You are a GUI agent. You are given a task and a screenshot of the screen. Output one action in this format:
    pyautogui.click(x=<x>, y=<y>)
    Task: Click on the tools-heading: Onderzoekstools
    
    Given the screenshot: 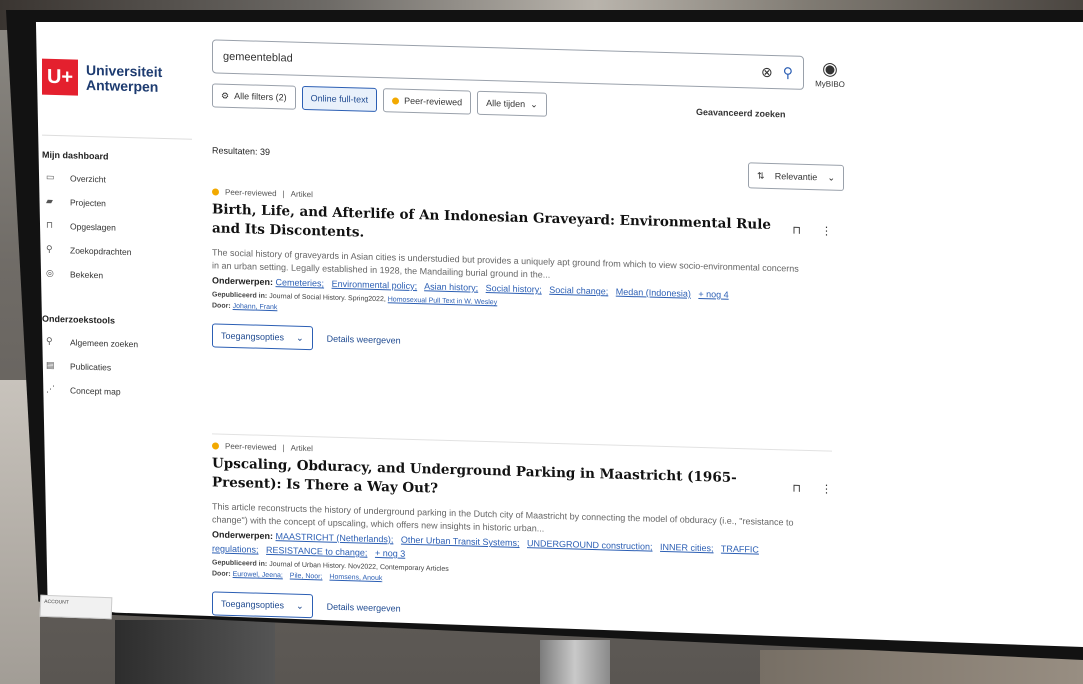 What is the action you would take?
    pyautogui.click(x=79, y=319)
    